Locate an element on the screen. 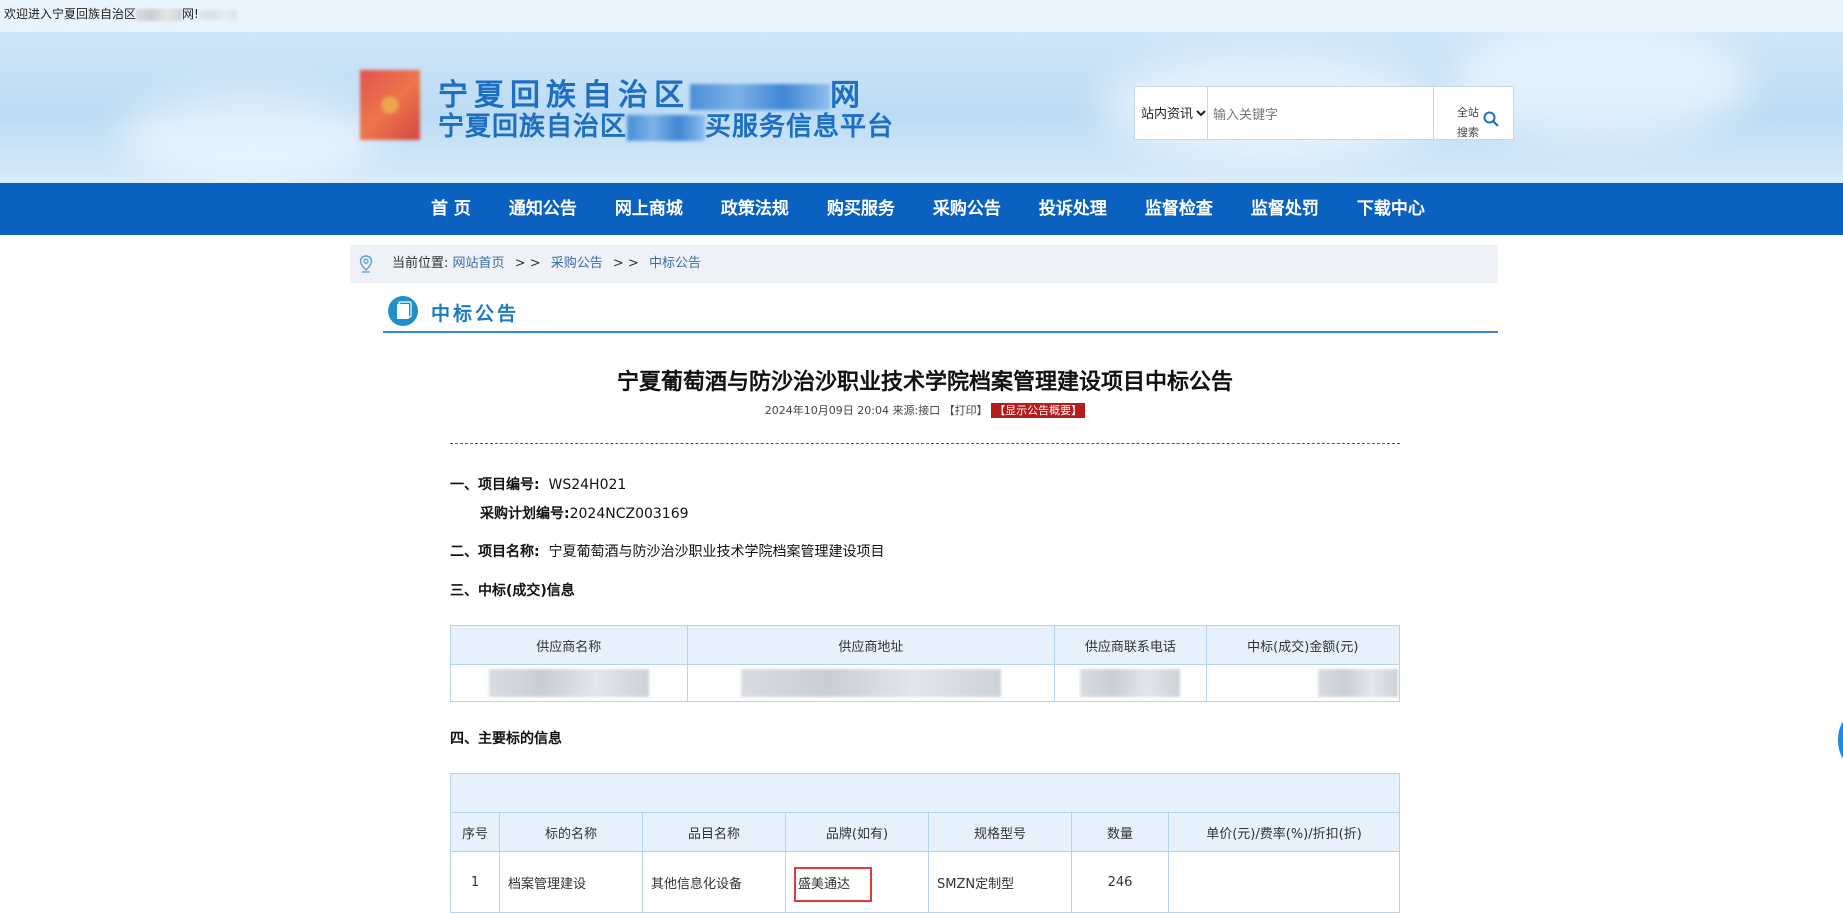 This screenshot has height=913, width=1843. national-emblem-icon is located at coordinates (390, 105).